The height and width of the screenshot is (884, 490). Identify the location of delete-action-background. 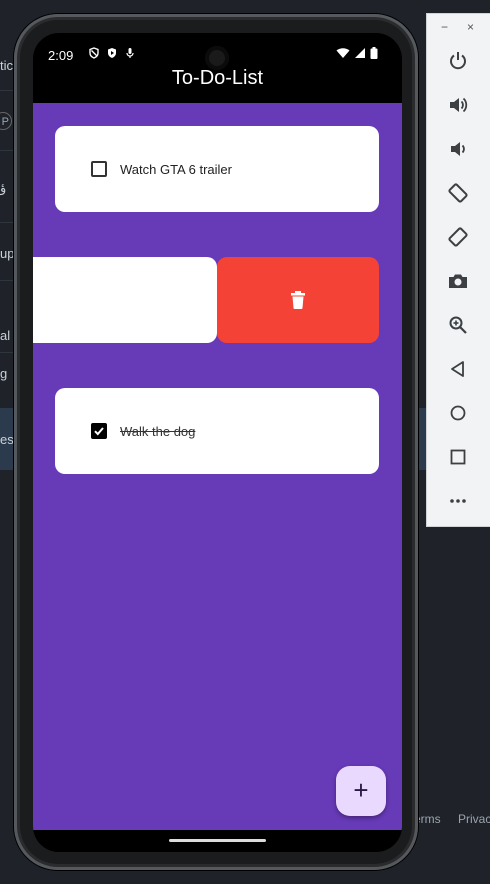
(298, 300).